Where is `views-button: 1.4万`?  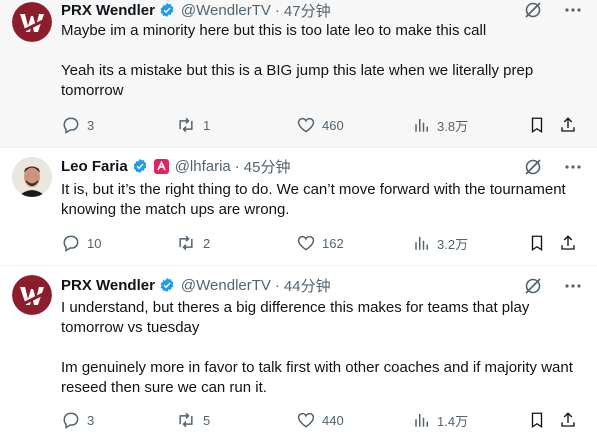
views-button: 1.4万 is located at coordinates (440, 420).